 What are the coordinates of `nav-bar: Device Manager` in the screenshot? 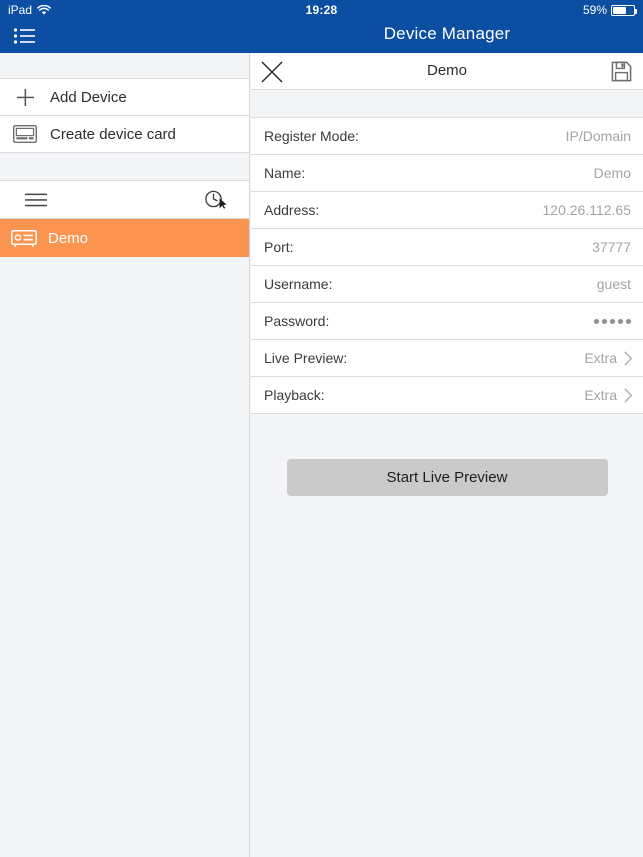 It's located at (321, 36).